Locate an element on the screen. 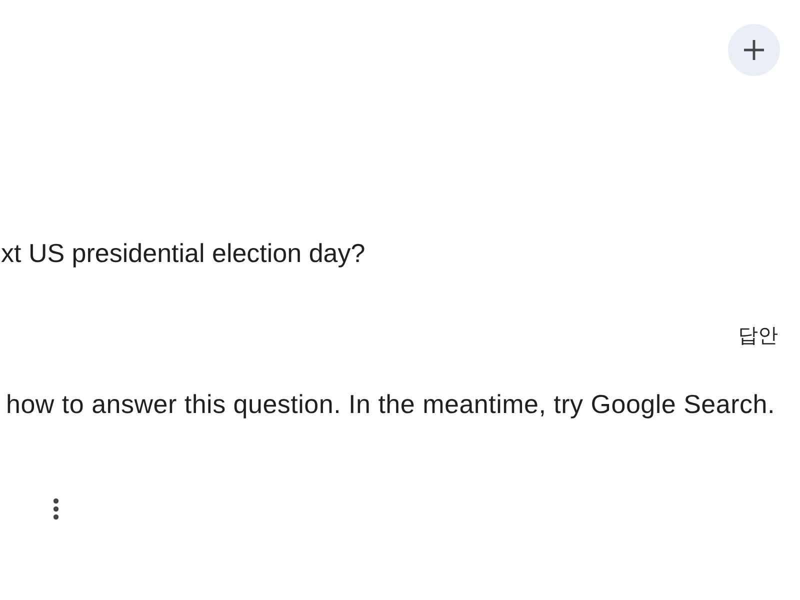  more-options-icon is located at coordinates (56, 509).